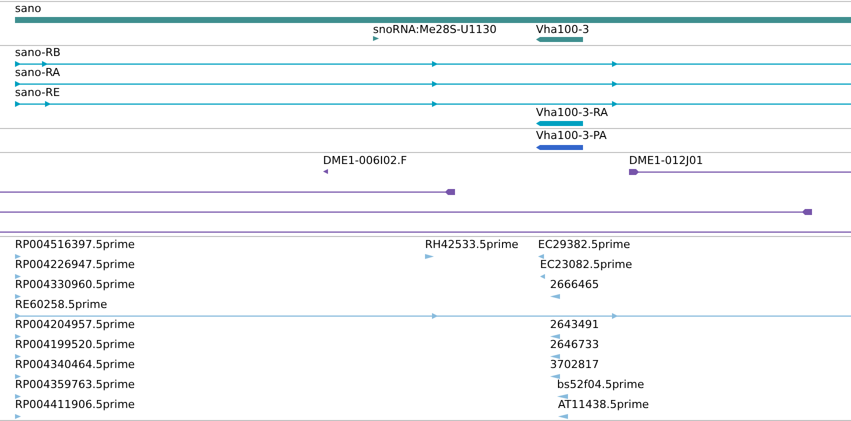  What do you see at coordinates (75, 265) in the screenshot?
I see `feature-label: RP004226947.5prime` at bounding box center [75, 265].